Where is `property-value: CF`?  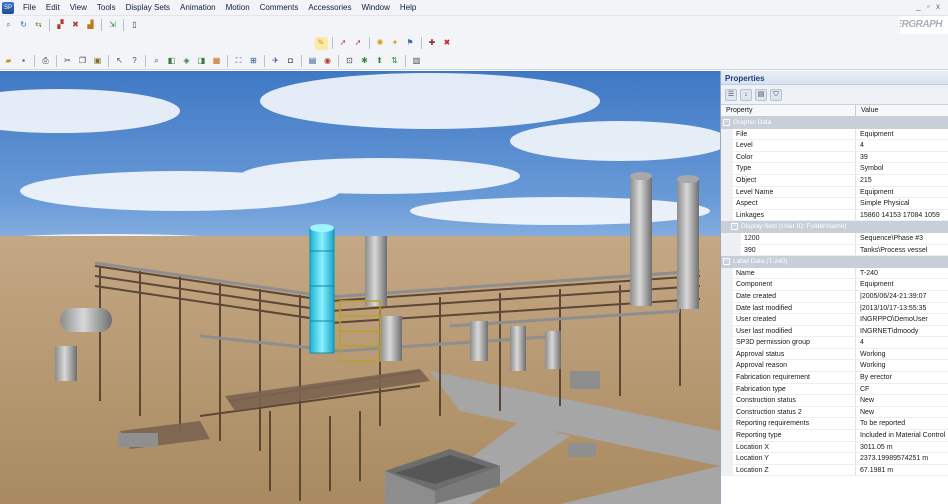 property-value: CF is located at coordinates (902, 389).